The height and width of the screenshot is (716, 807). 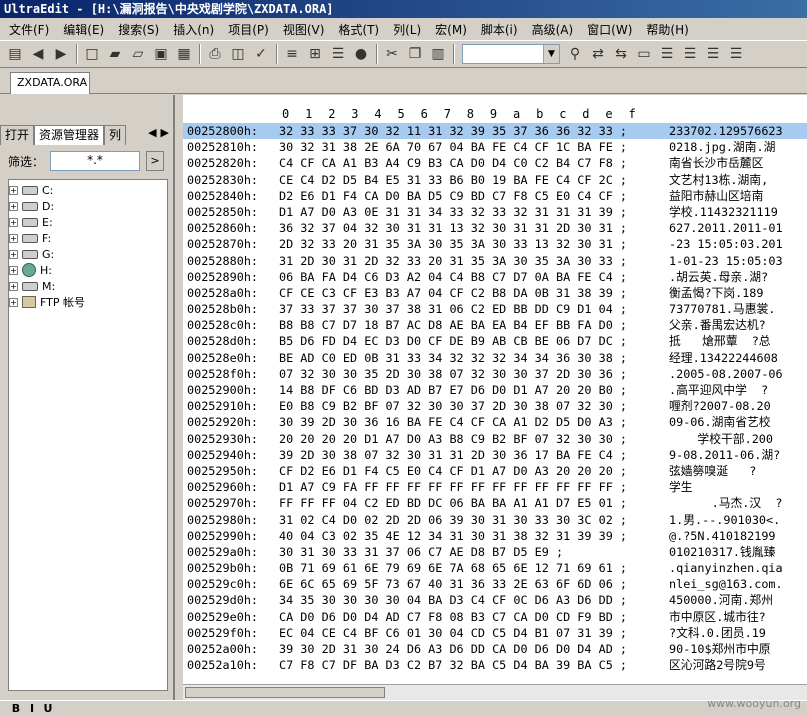 What do you see at coordinates (598, 54) in the screenshot?
I see `replace-button: ⇄` at bounding box center [598, 54].